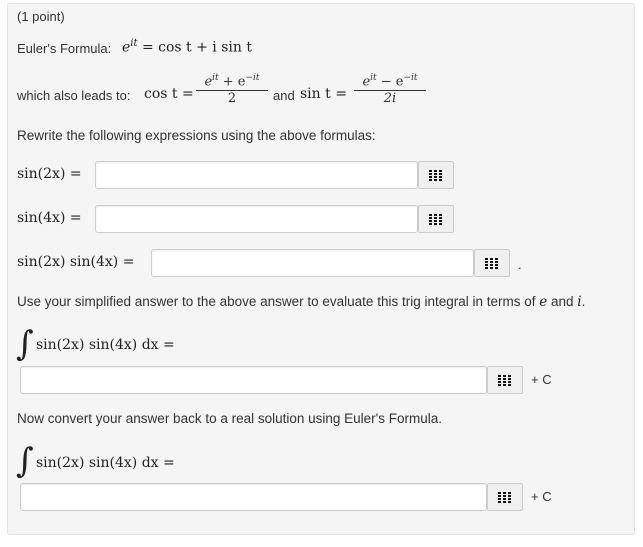  What do you see at coordinates (232, 98) in the screenshot?
I see `cos-denominator: 2` at bounding box center [232, 98].